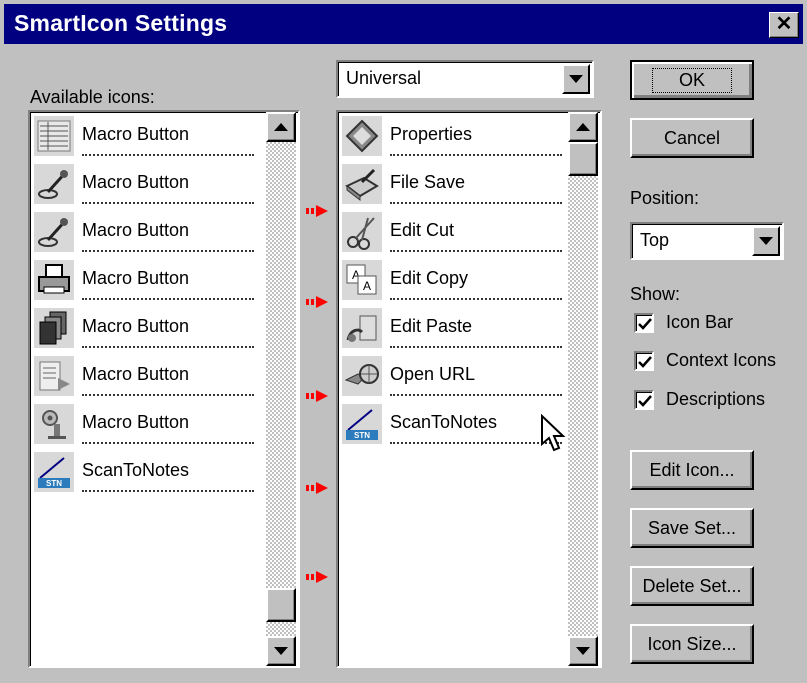 This screenshot has width=807, height=683. What do you see at coordinates (444, 422) in the screenshot?
I see `list-item-label: ScanToNotes` at bounding box center [444, 422].